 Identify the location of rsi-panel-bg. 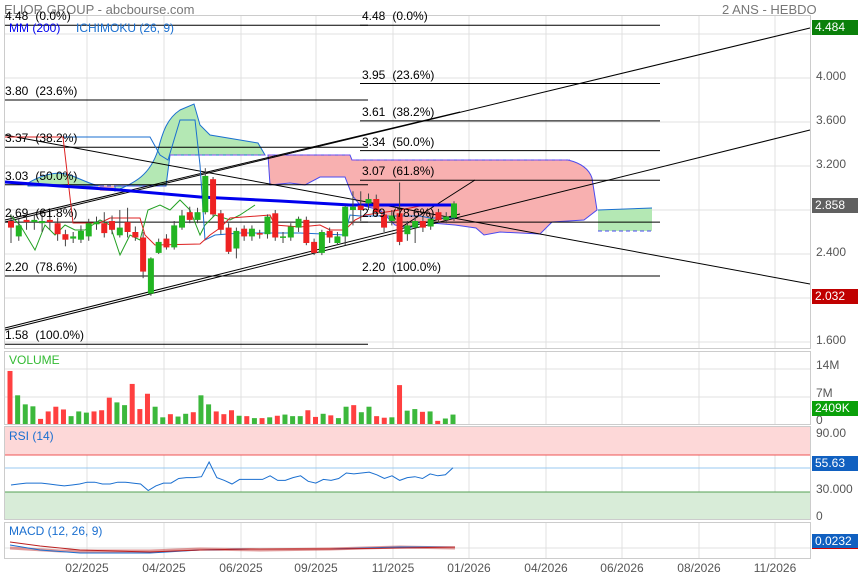
(407, 473).